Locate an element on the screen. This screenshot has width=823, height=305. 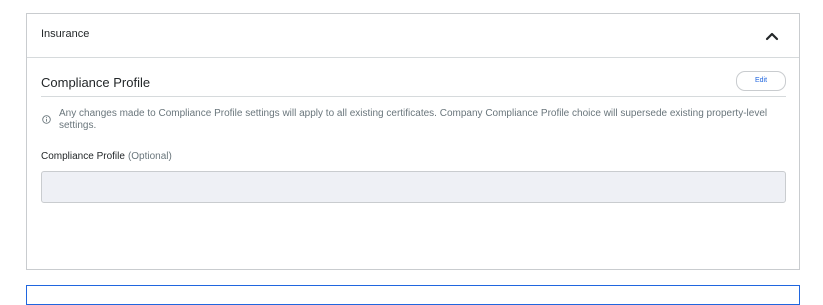
next-panel is located at coordinates (413, 295).